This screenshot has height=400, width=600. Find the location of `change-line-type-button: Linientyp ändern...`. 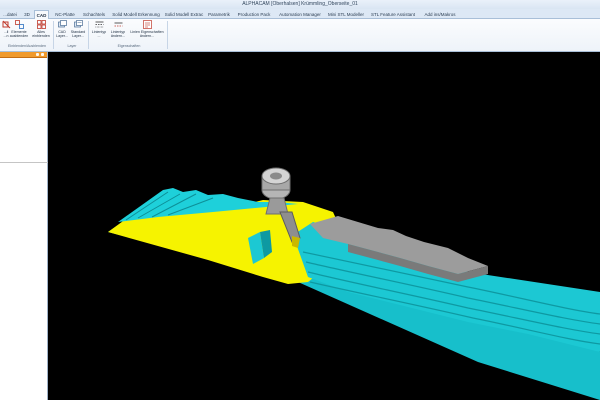

change-line-type-button: Linientyp ändern... is located at coordinates (118, 32).